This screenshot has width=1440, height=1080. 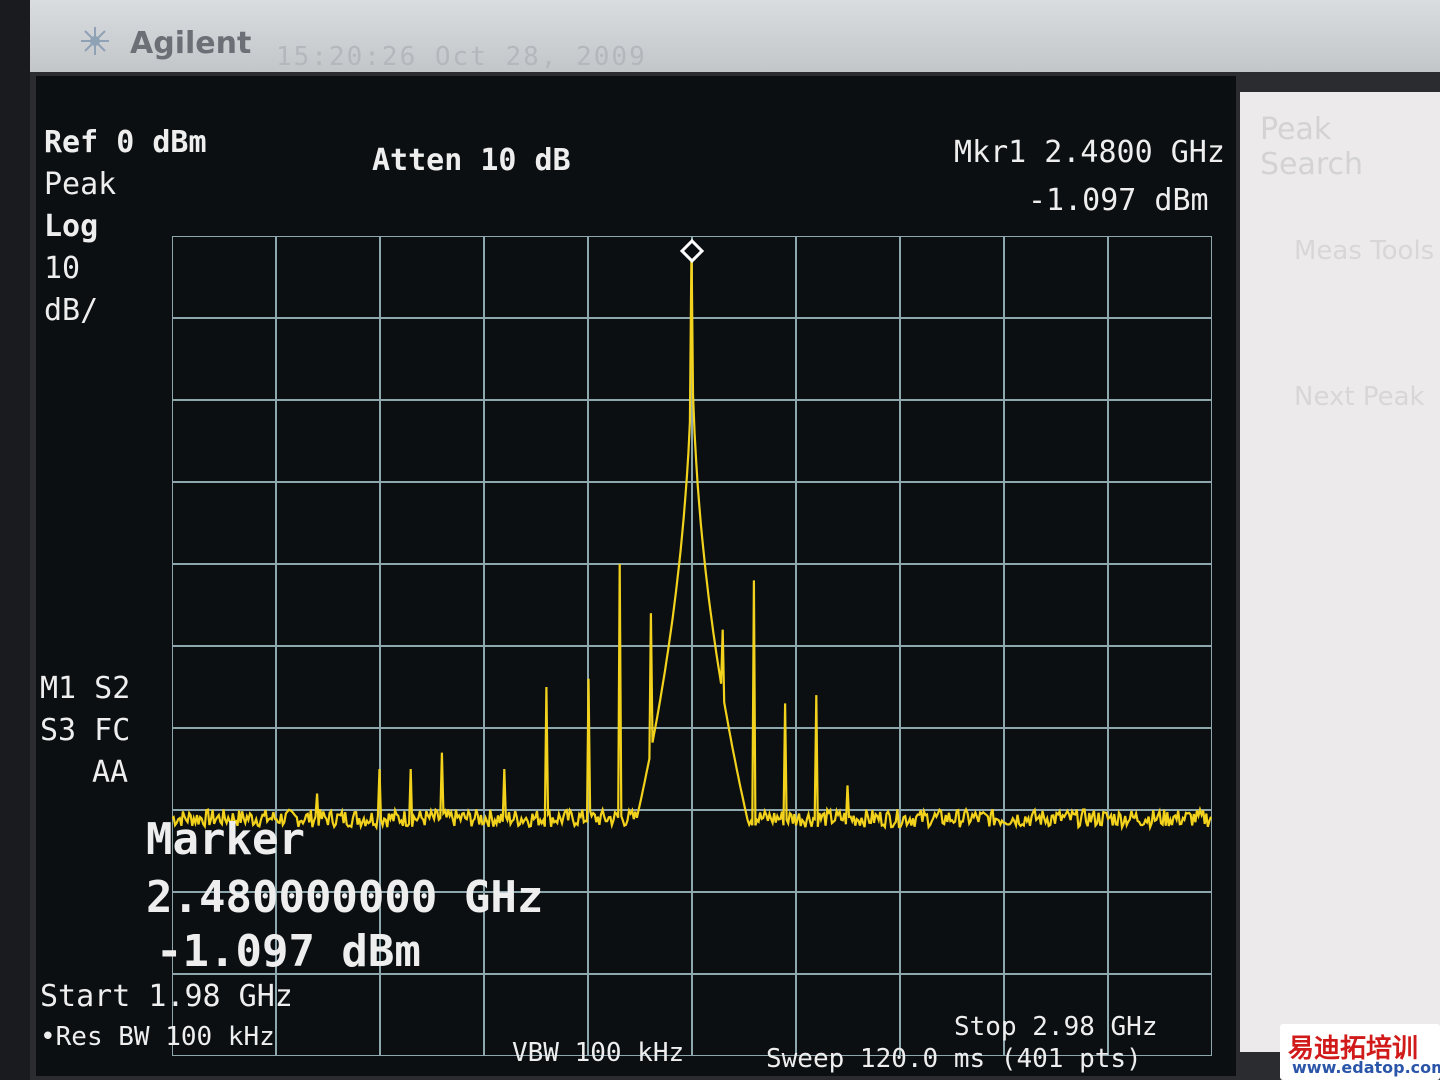 I want to click on marker-readout-frequency: 2.480000000 GHz, so click(x=345, y=897).